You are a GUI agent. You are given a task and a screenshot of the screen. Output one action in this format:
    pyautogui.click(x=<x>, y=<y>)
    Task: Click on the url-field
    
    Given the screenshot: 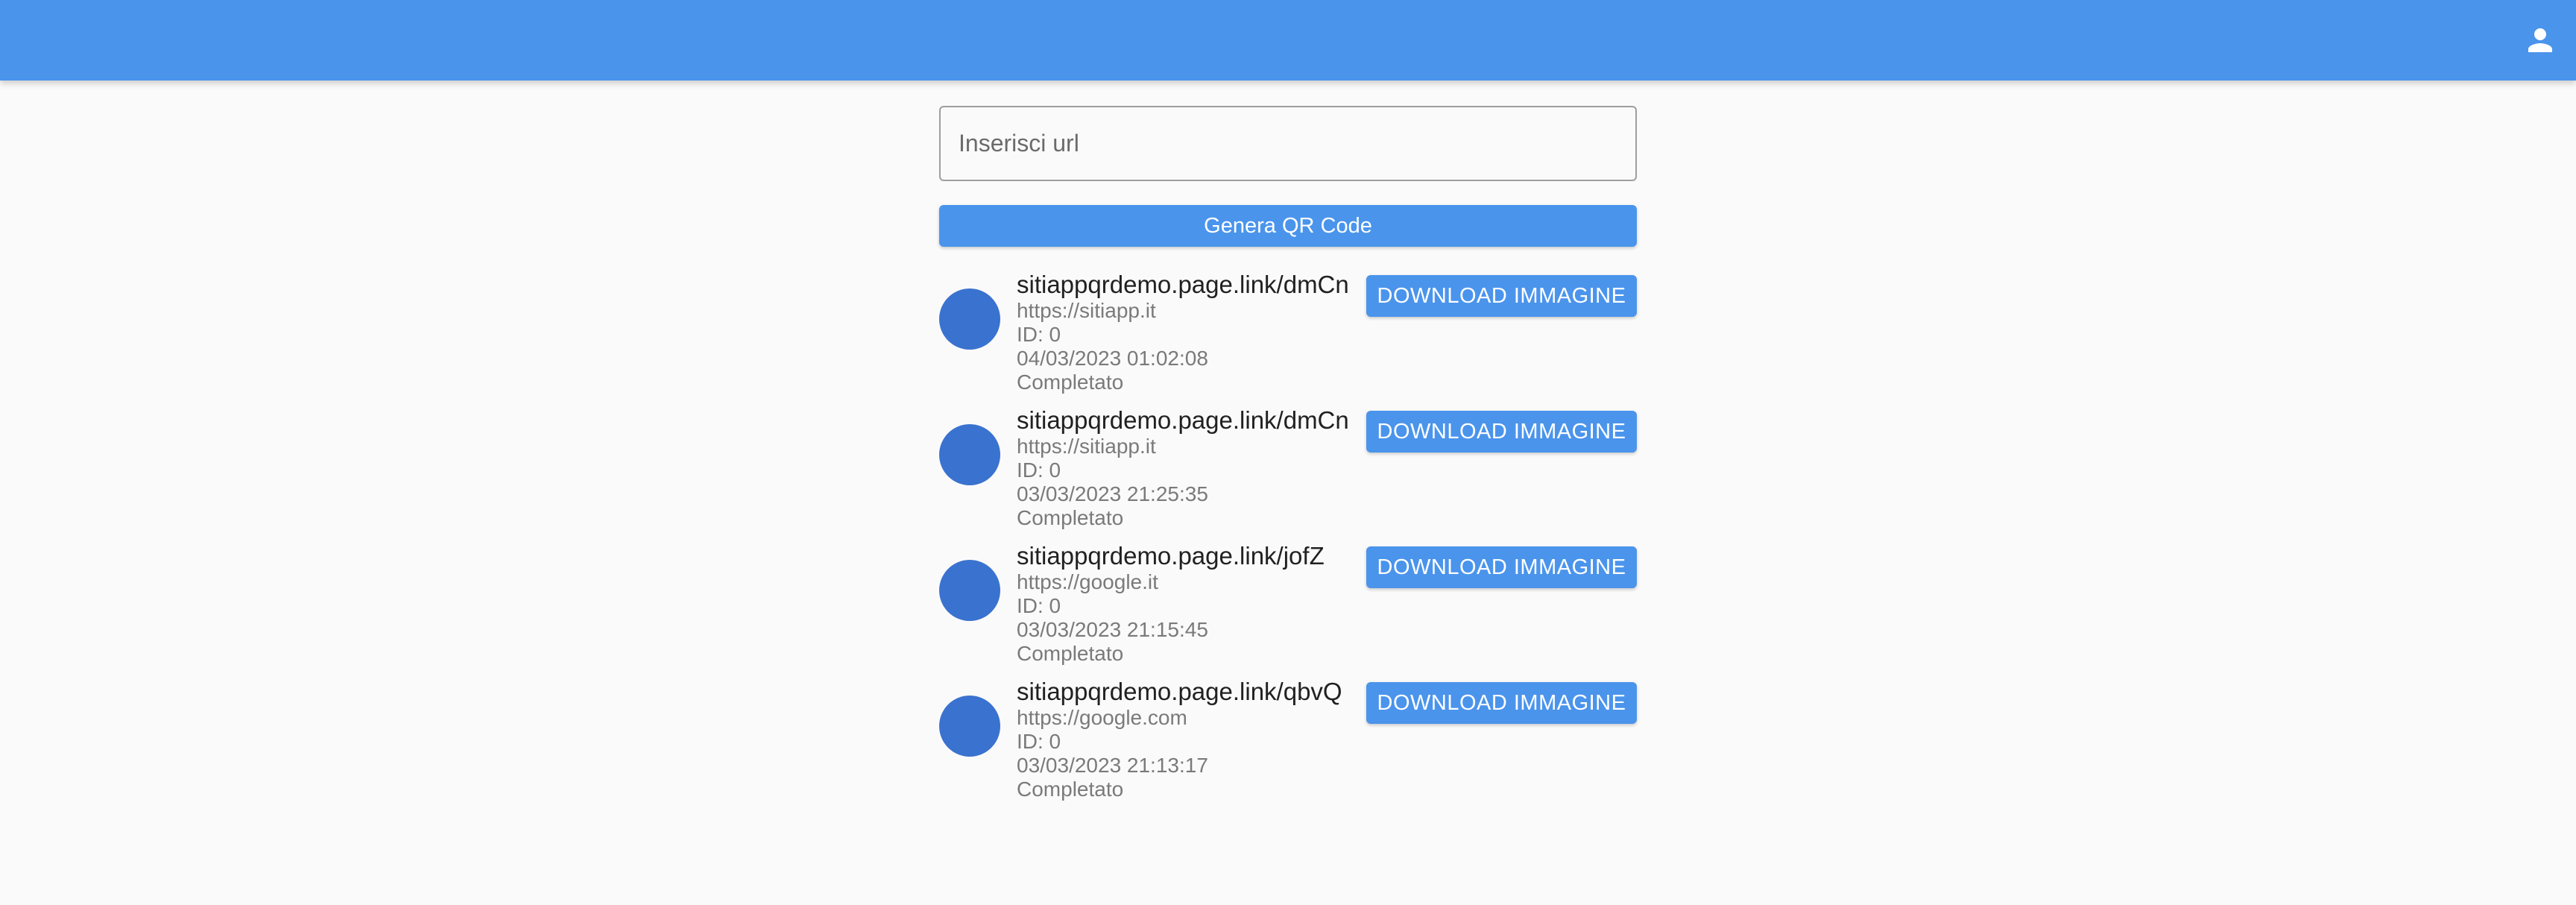 What is the action you would take?
    pyautogui.click(x=1288, y=143)
    